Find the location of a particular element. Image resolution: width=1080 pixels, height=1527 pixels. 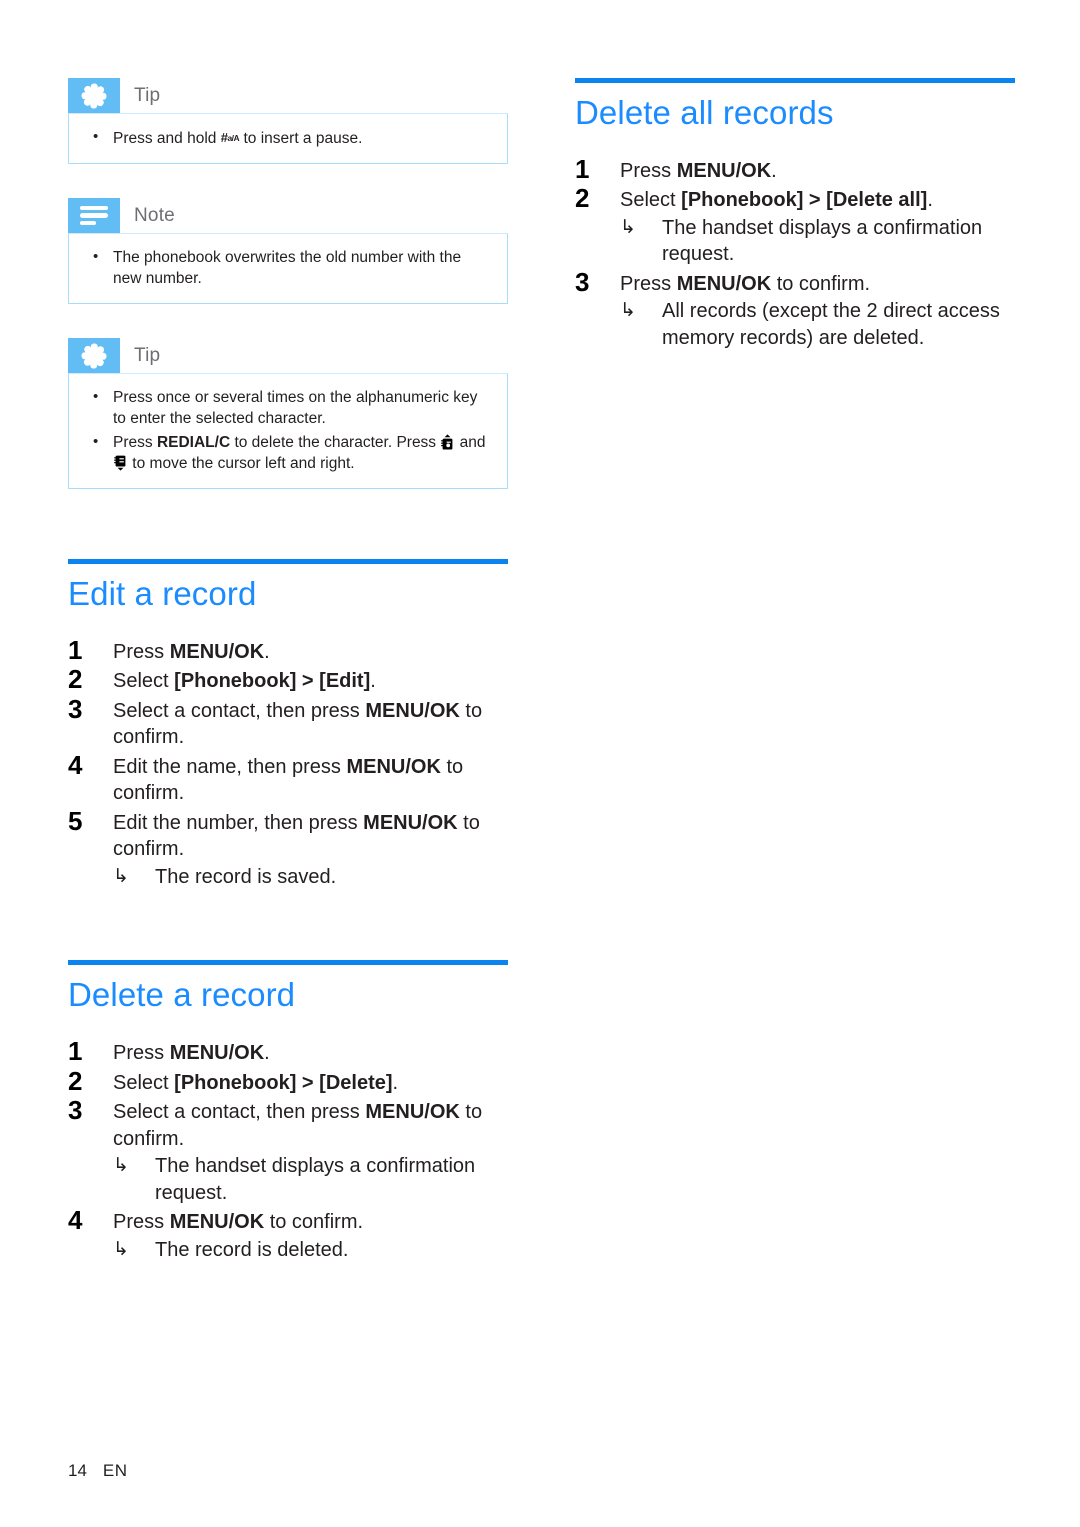

step-emphasis: [Phonebook] > [Delete] is located at coordinates (283, 1082).